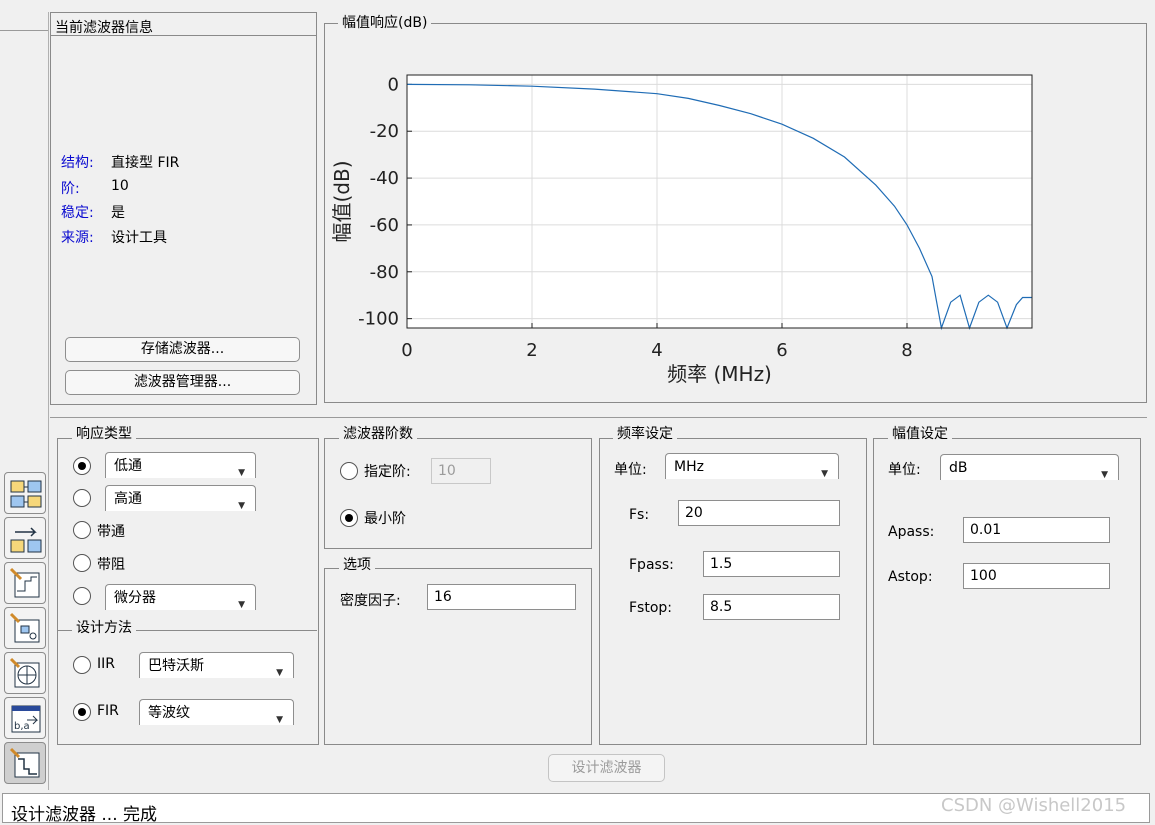  Describe the element at coordinates (598, 417) in the screenshot. I see `design-panel-divider` at that location.